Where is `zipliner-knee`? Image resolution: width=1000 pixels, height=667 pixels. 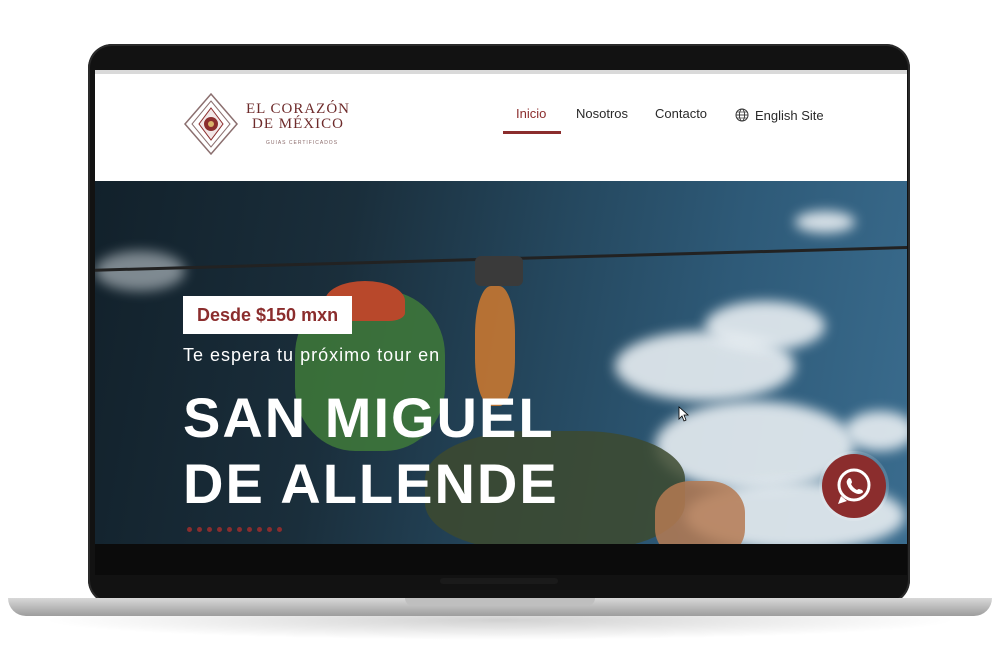 zipliner-knee is located at coordinates (700, 512).